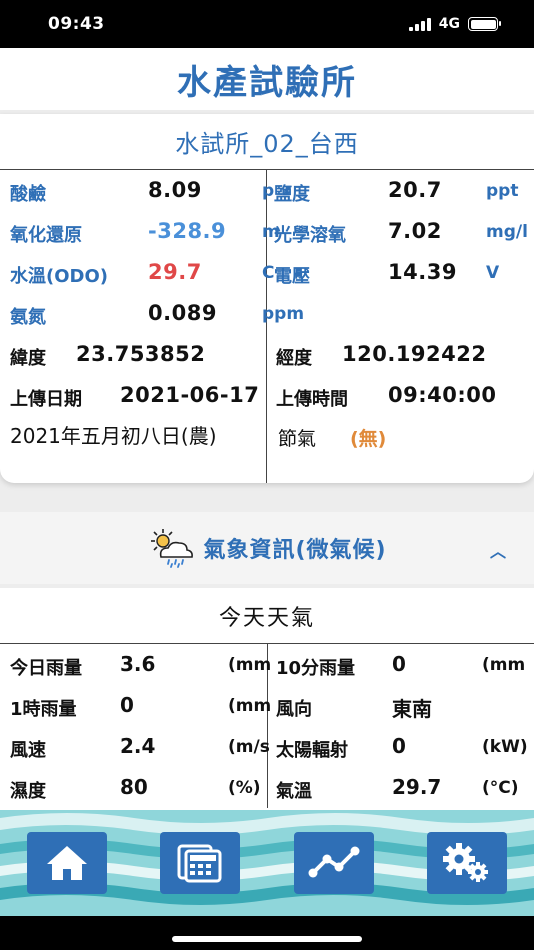  Describe the element at coordinates (368, 439) in the screenshot. I see `solar-term-value: (無)` at that location.